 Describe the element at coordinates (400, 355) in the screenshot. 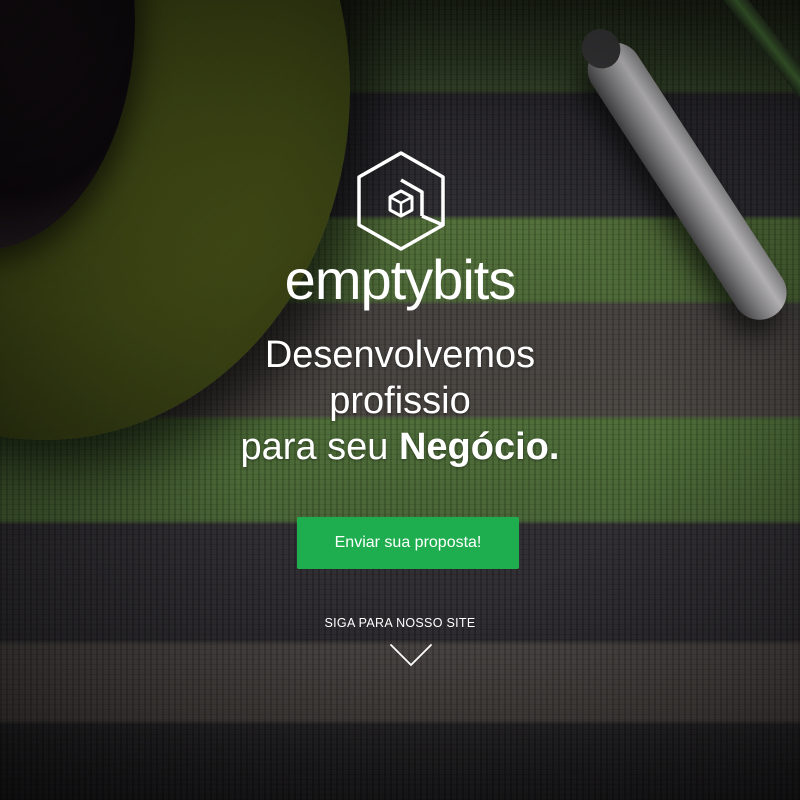

I see `headline-line-1: Desenvolvemos` at that location.